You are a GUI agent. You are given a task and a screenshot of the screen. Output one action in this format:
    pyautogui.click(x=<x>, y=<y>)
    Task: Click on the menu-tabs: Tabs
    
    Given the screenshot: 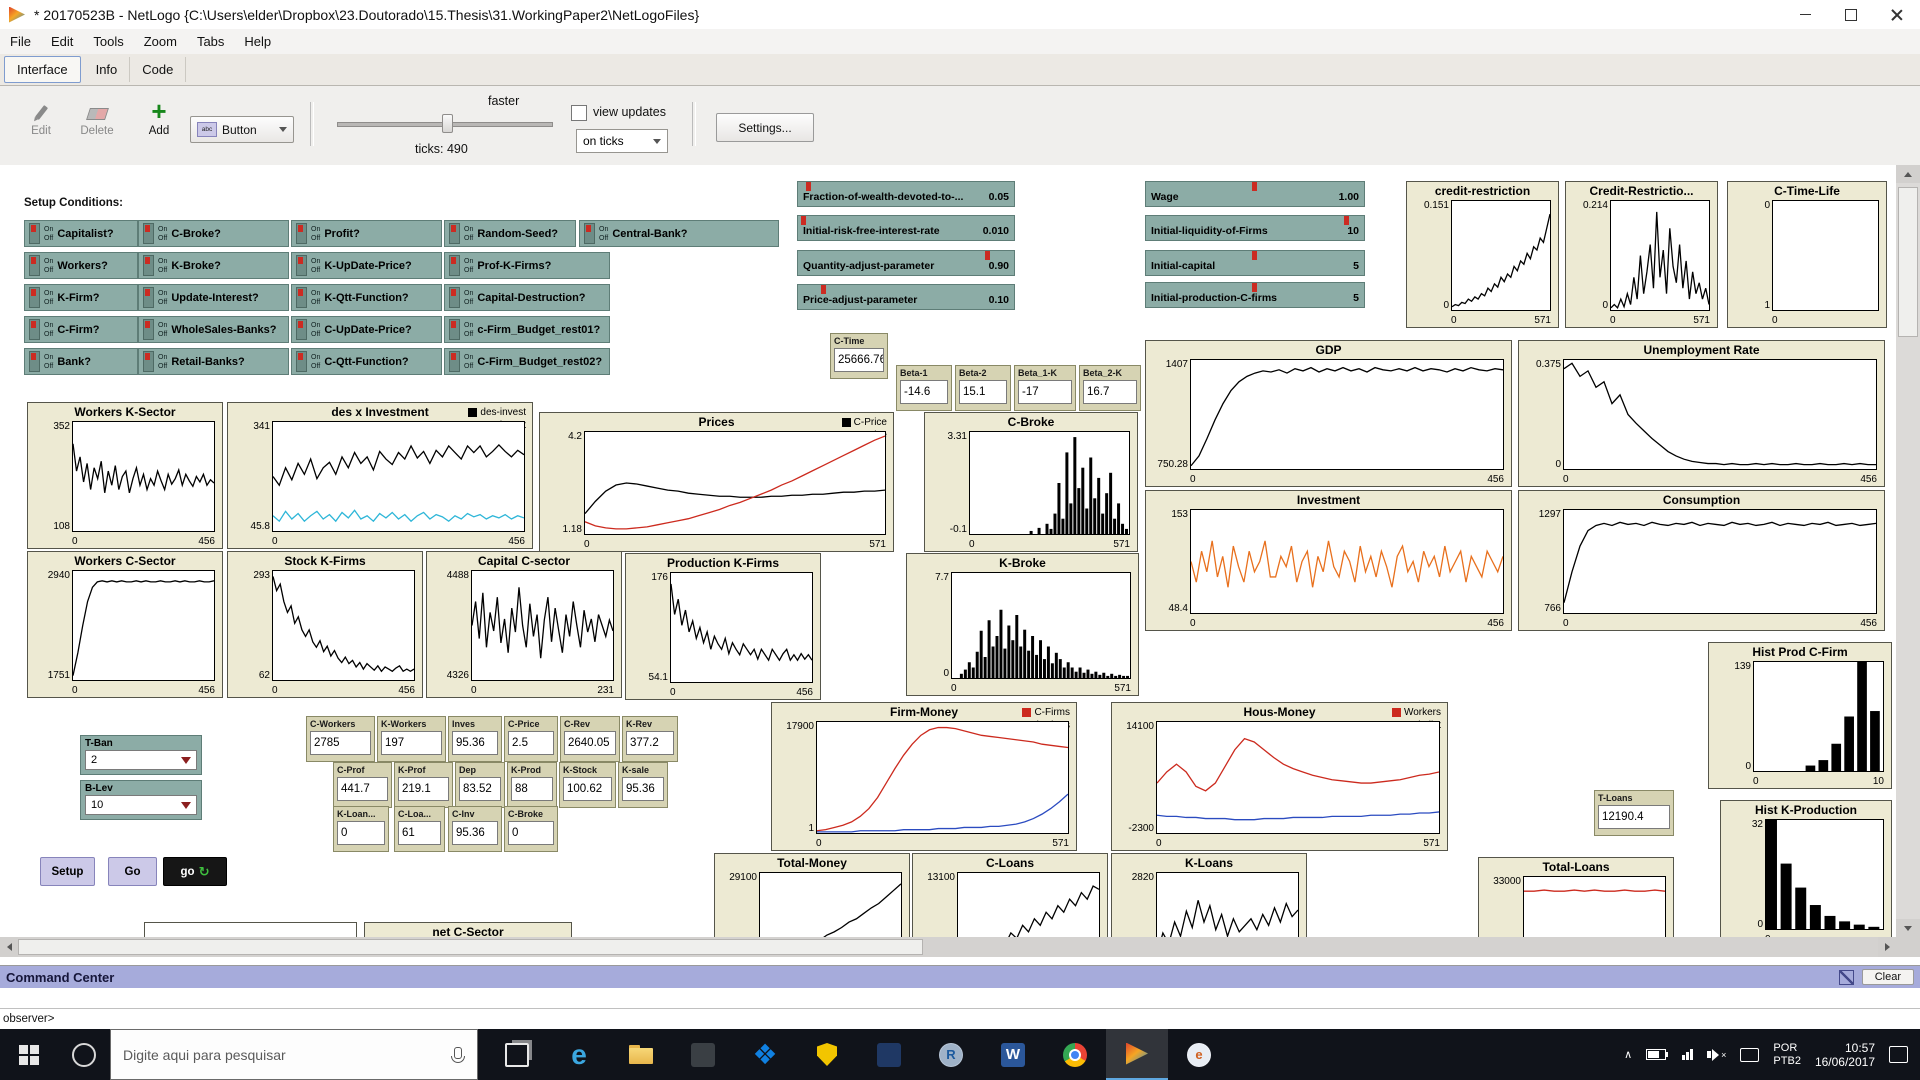 What is the action you would take?
    pyautogui.click(x=210, y=41)
    